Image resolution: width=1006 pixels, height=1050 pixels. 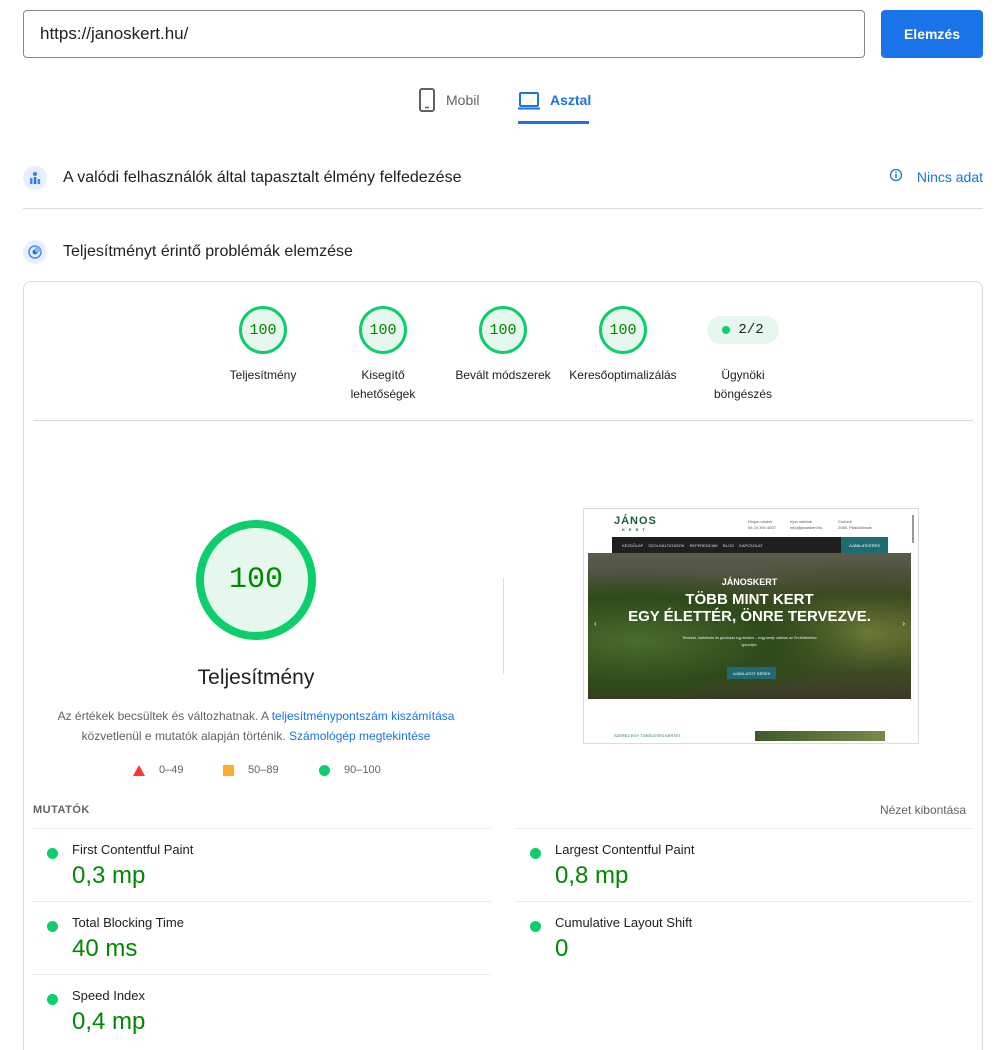 I want to click on thumb-nav-item: REFERENCIÁK, so click(x=704, y=545).